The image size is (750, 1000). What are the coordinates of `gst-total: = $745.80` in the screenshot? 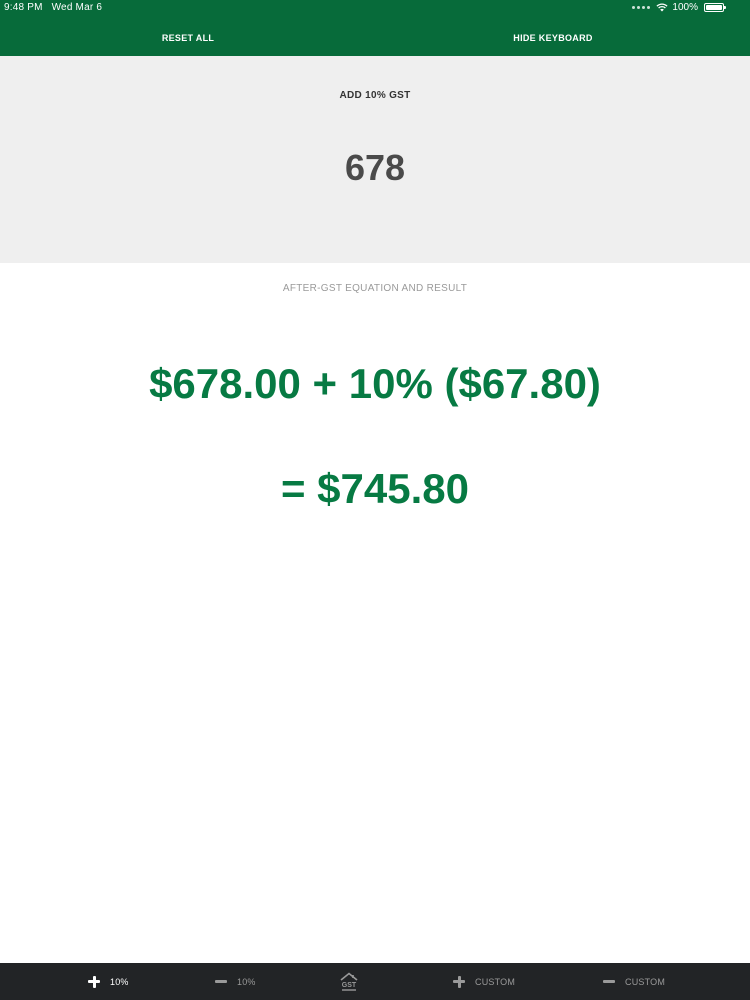 It's located at (374, 488).